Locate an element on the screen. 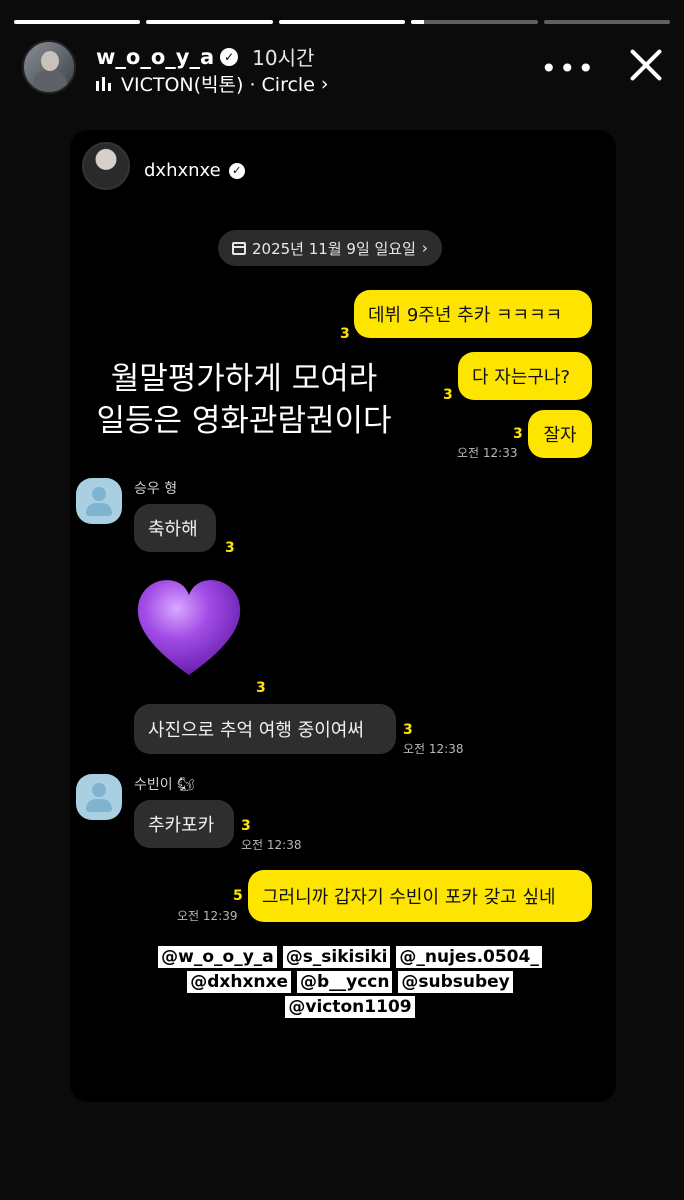 Image resolution: width=684 pixels, height=1200 pixels. message-bubble: 다 자는구나? is located at coordinates (525, 376).